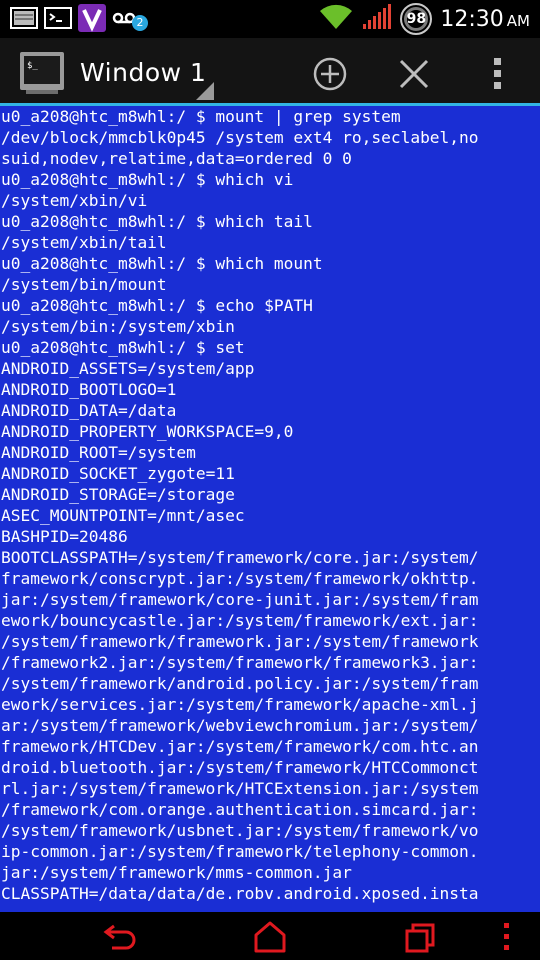  What do you see at coordinates (147, 179) in the screenshot?
I see `terminal-line: u0_a208@htc_m8whl:/ $ which vi` at bounding box center [147, 179].